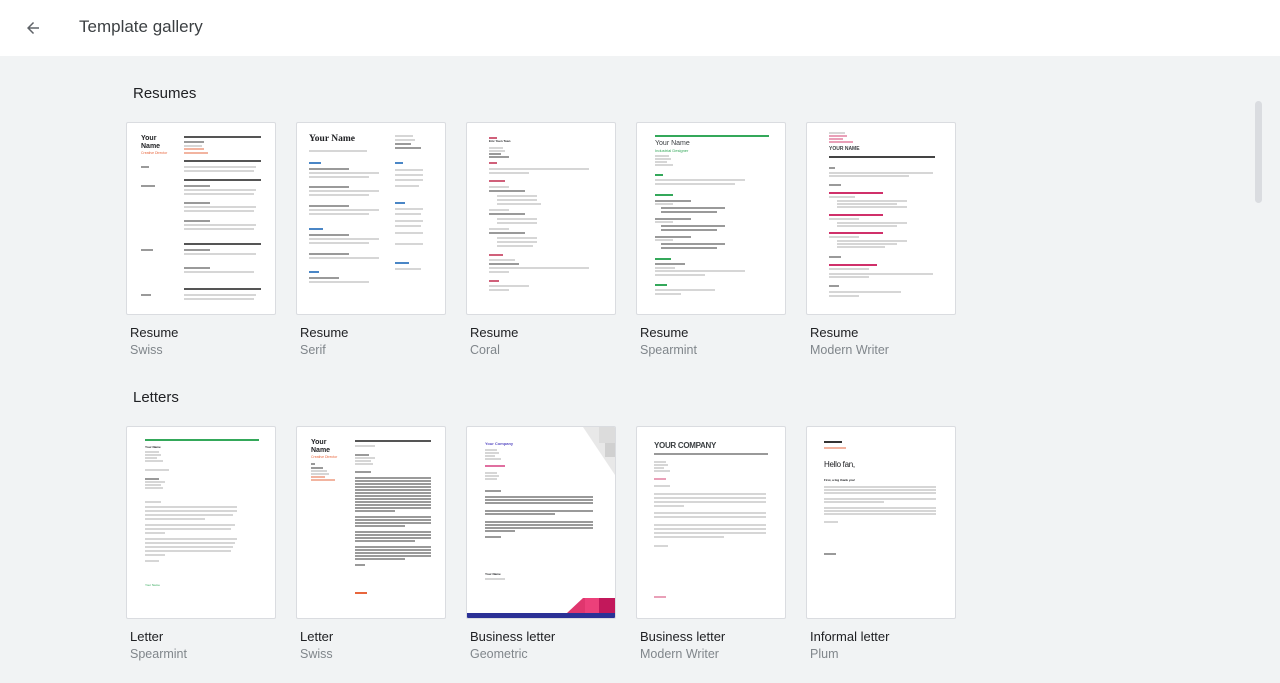  What do you see at coordinates (500, 141) in the screenshot?
I see `preview-heading: Eric Yuen Tuan` at bounding box center [500, 141].